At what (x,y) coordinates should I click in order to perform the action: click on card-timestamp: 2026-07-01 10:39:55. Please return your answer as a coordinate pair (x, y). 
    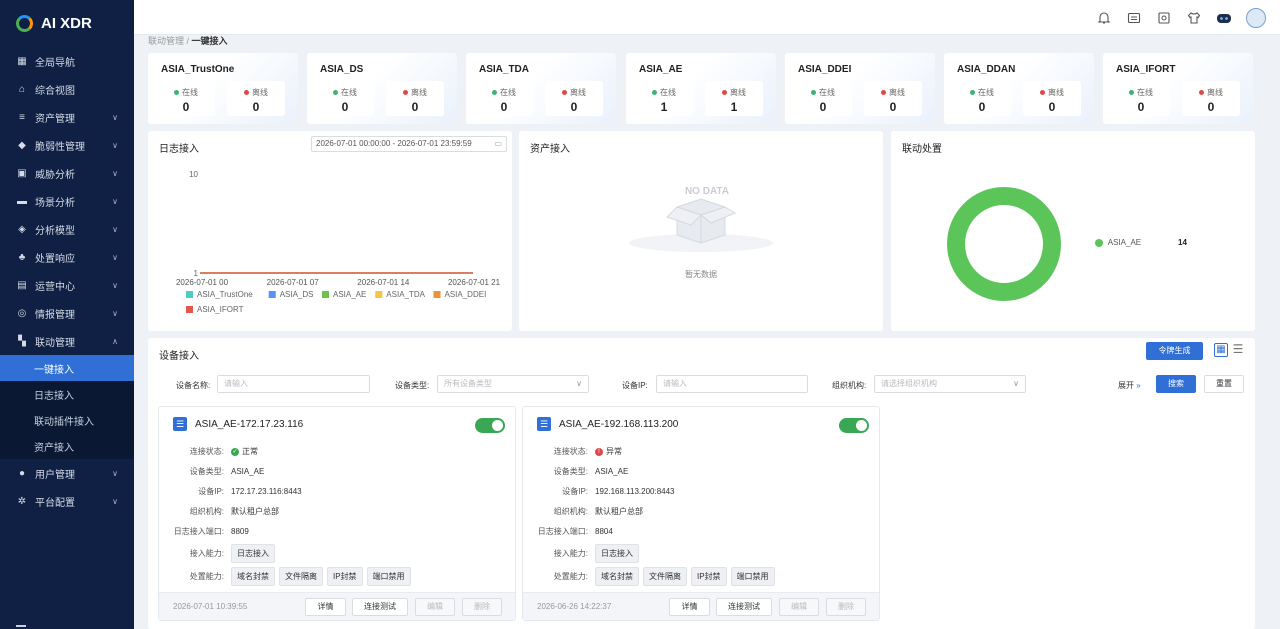
    Looking at the image, I should click on (210, 606).